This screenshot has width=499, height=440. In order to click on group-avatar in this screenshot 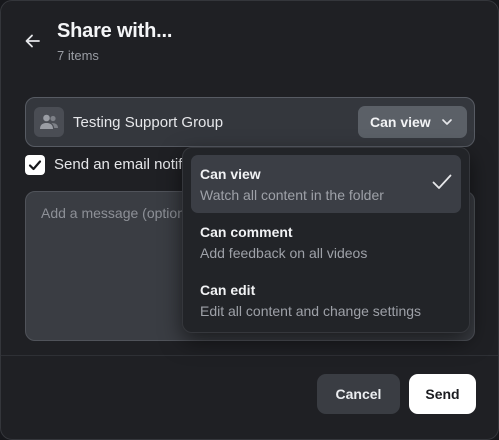, I will do `click(49, 122)`.